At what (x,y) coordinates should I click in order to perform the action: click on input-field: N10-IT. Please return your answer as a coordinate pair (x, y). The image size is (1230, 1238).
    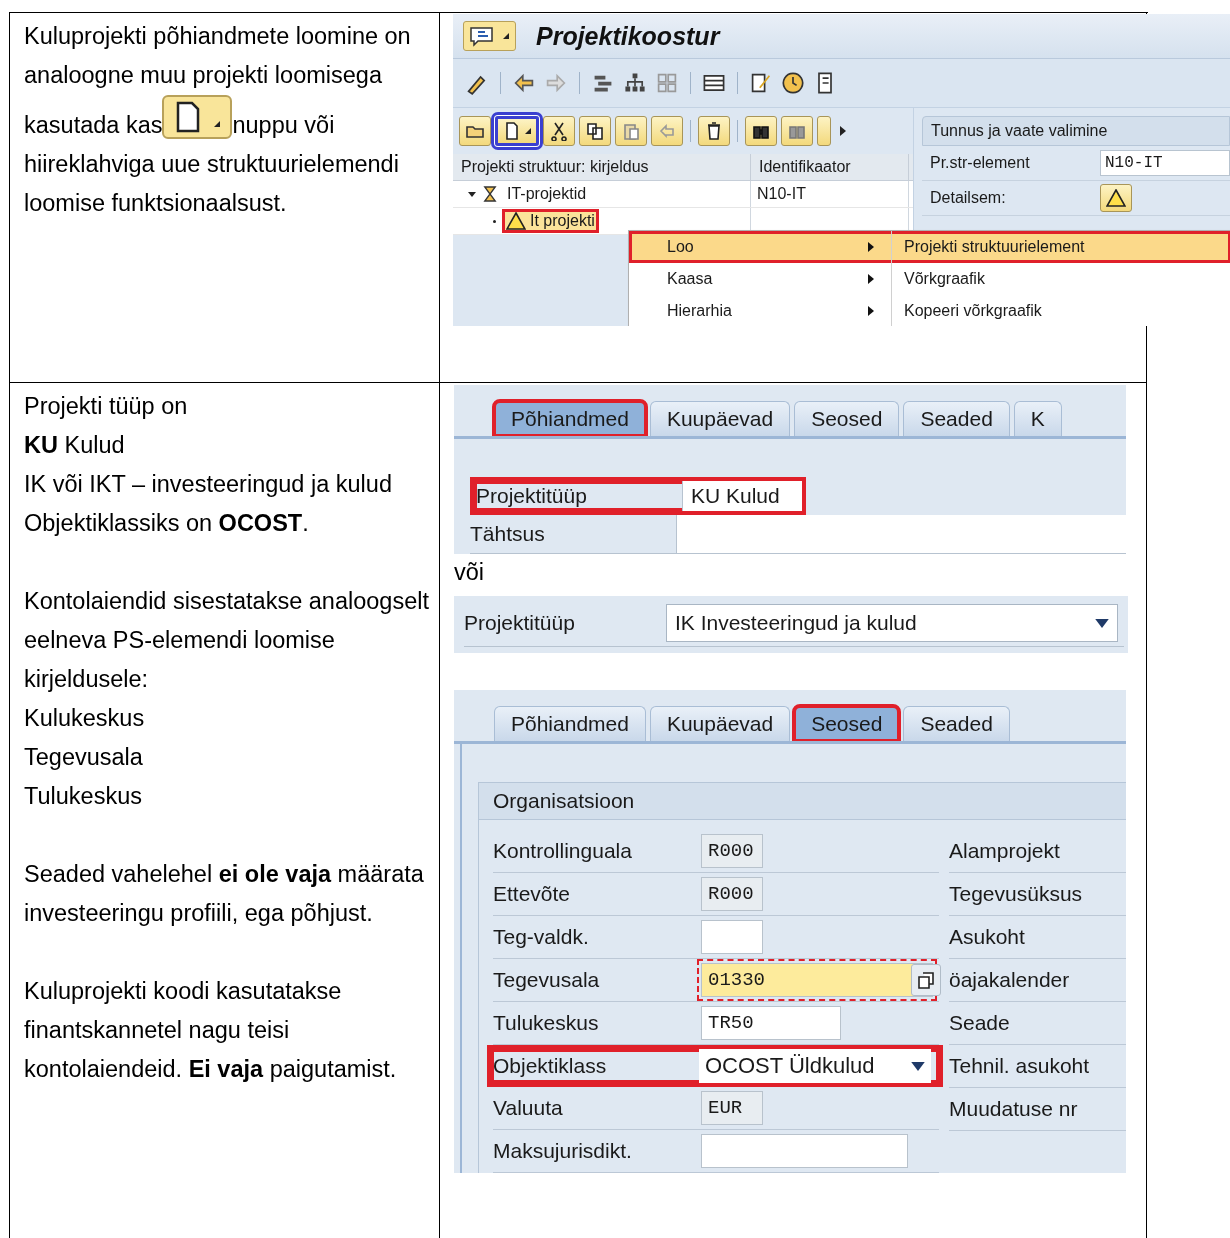
    Looking at the image, I should click on (1165, 163).